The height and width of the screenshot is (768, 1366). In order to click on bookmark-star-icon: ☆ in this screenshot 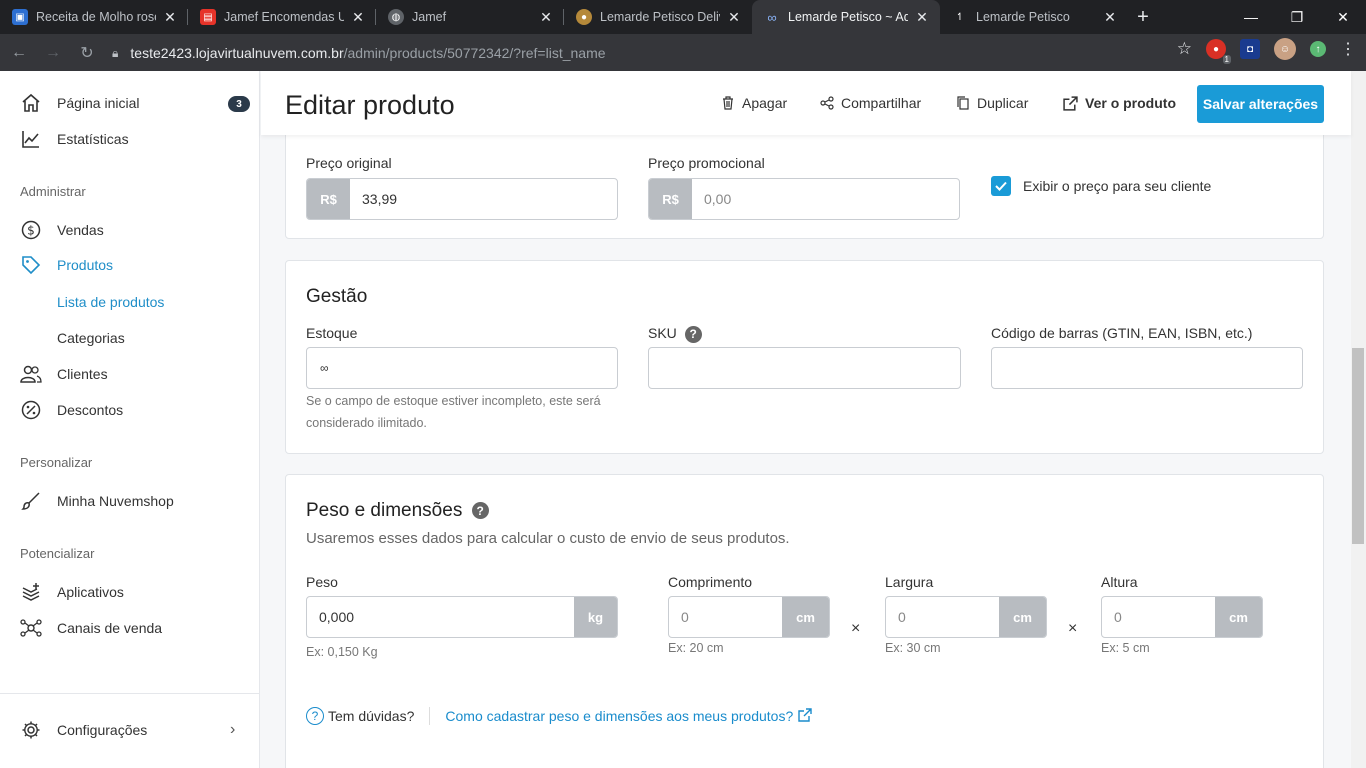, I will do `click(1184, 49)`.